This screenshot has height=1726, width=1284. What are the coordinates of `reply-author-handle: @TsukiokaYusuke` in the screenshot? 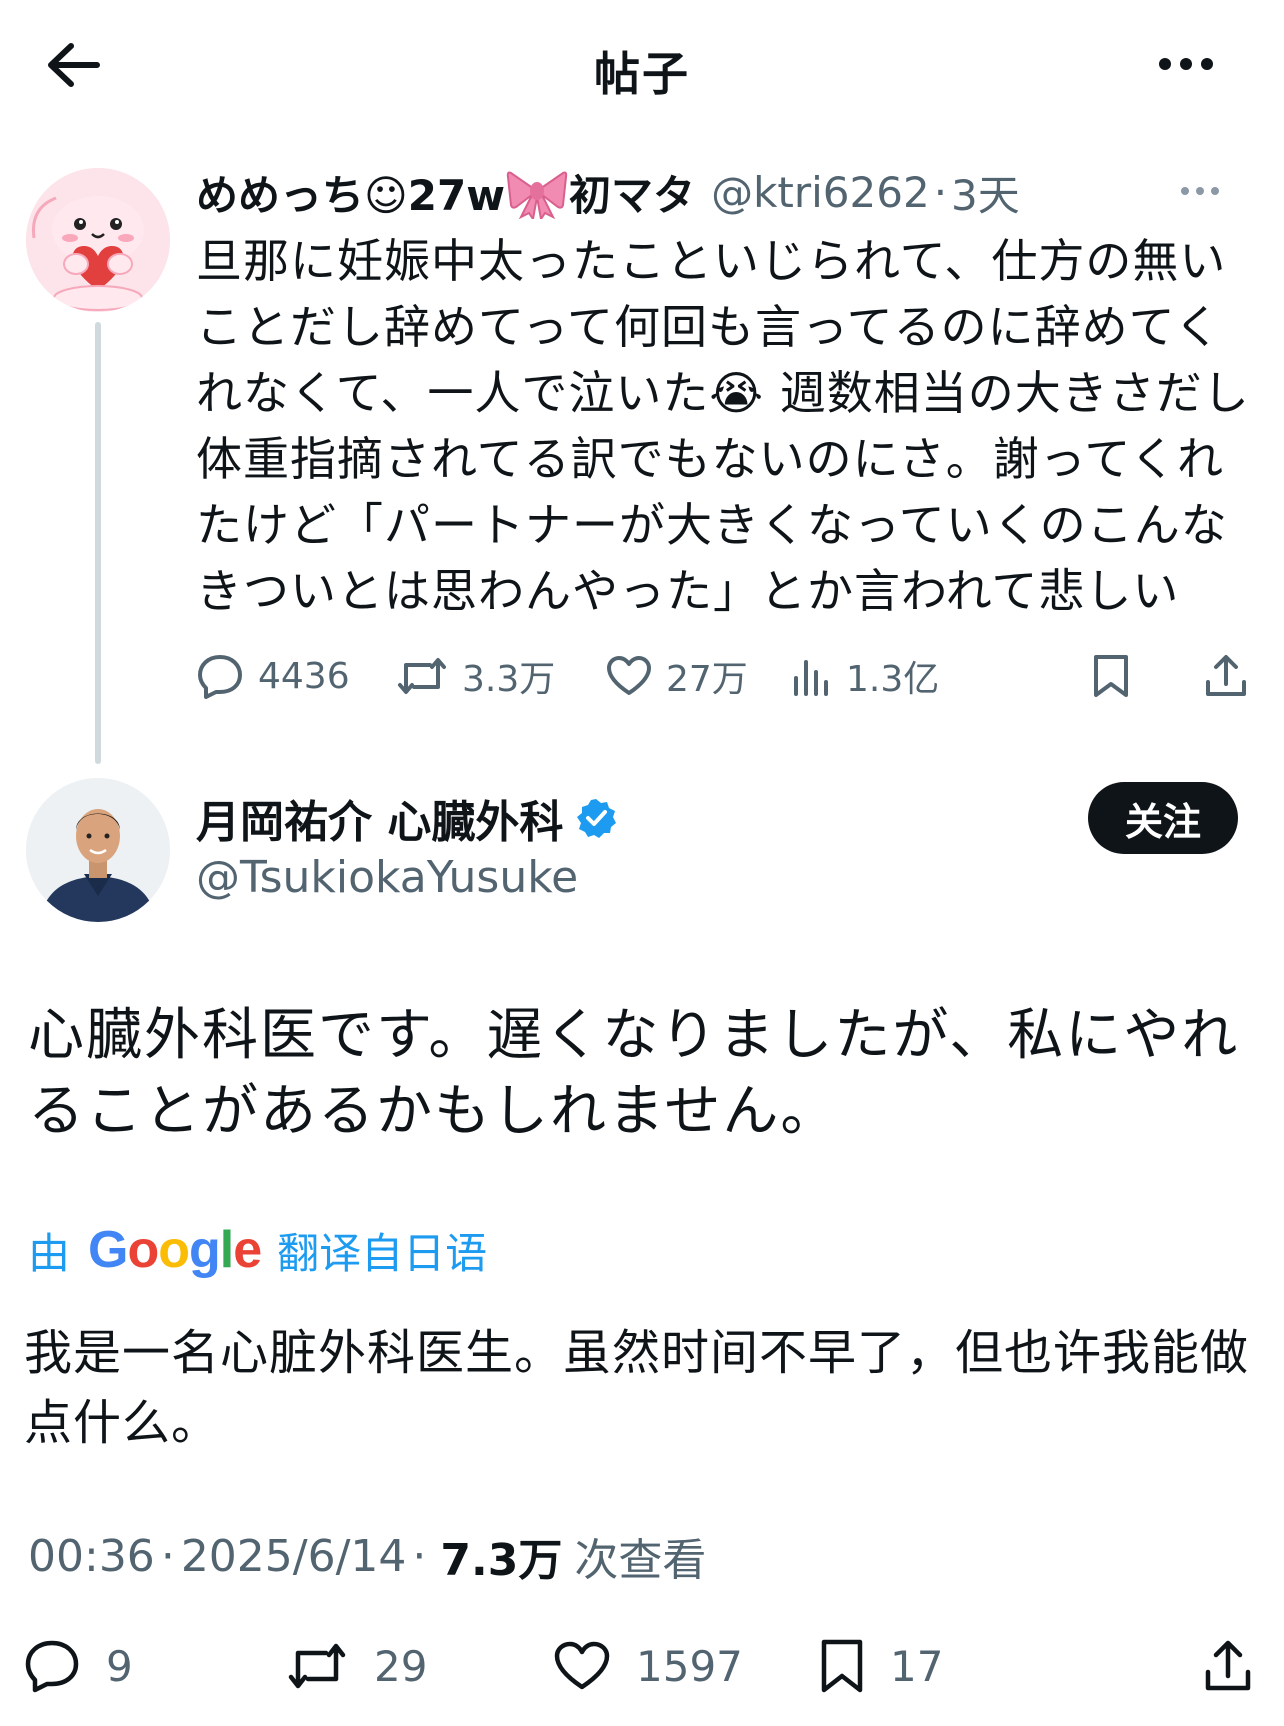 It's located at (387, 877).